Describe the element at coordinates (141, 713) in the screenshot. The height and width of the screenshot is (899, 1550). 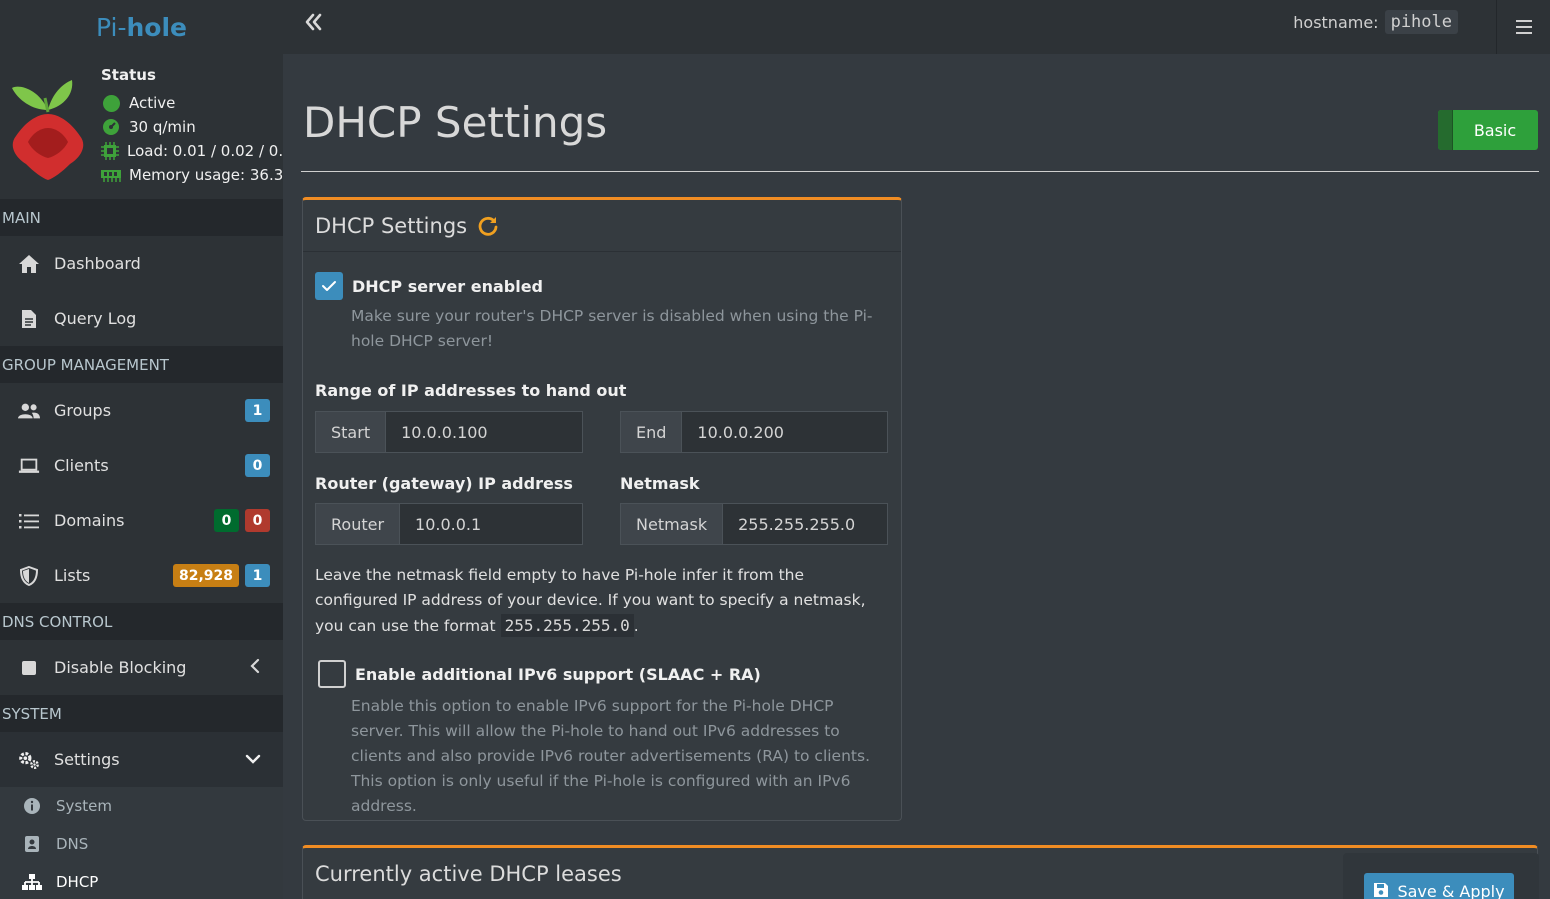
I see `section-header-system: SYSTEM` at that location.